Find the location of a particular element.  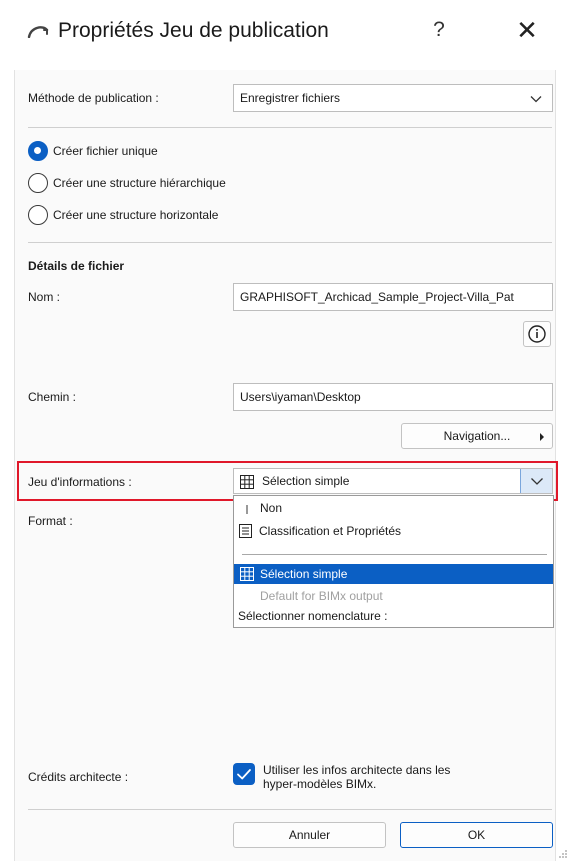

dropdown-item-selection-simple: Sélection simple is located at coordinates (393, 574).